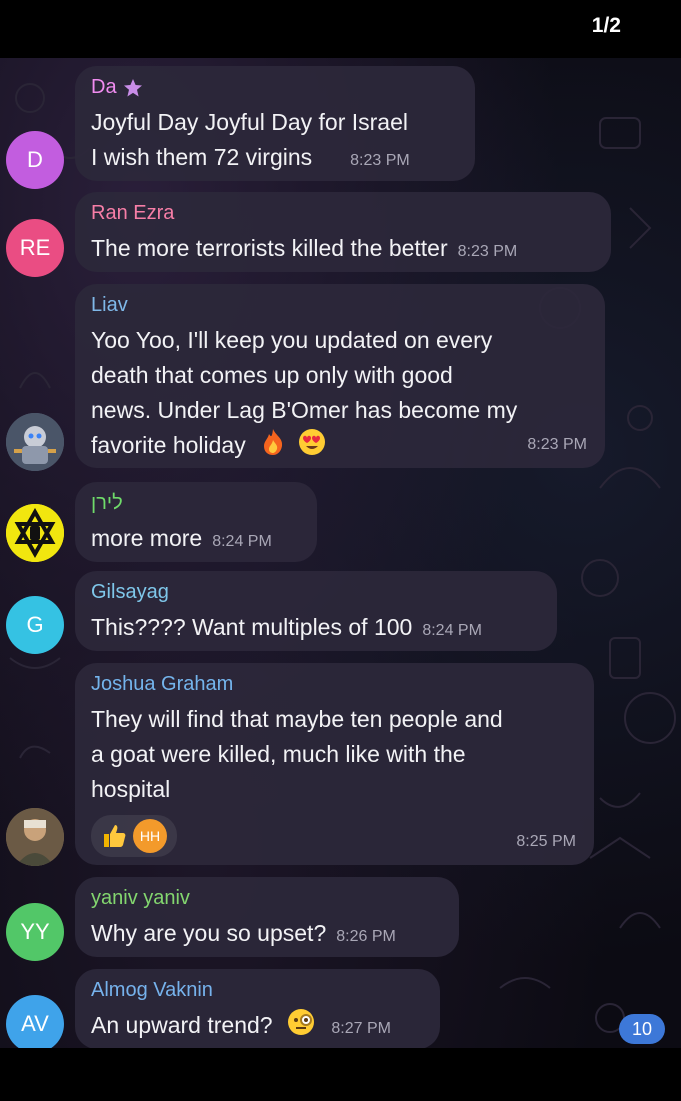 The width and height of the screenshot is (681, 1101). What do you see at coordinates (316, 592) in the screenshot?
I see `sender-name: Gilsayag` at bounding box center [316, 592].